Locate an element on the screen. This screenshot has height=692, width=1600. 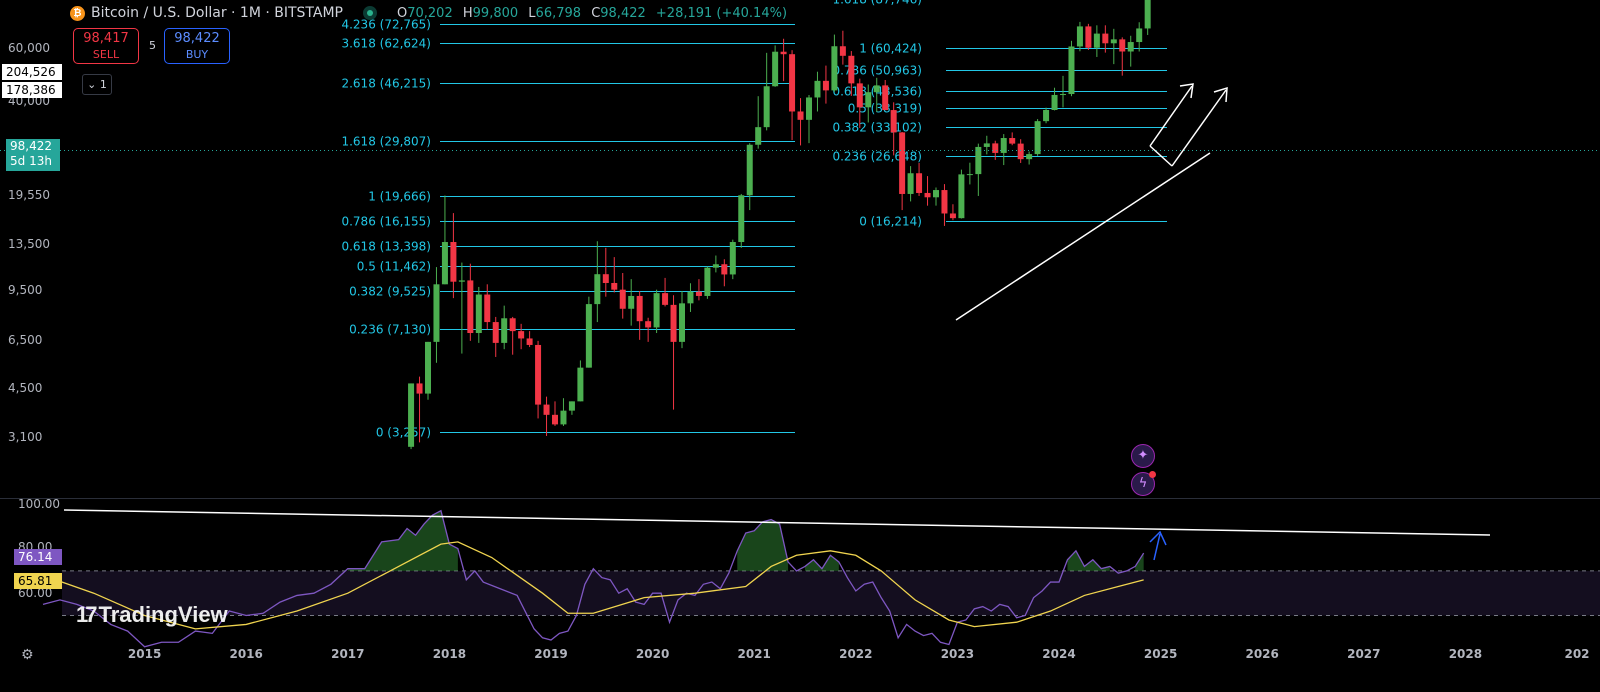
time-axis-label: 2019 is located at coordinates (551, 654).